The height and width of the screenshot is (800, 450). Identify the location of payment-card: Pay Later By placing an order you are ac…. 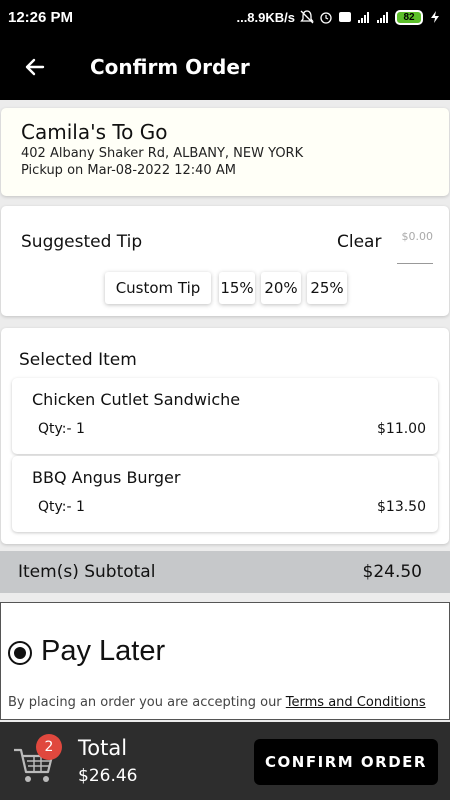
(225, 661).